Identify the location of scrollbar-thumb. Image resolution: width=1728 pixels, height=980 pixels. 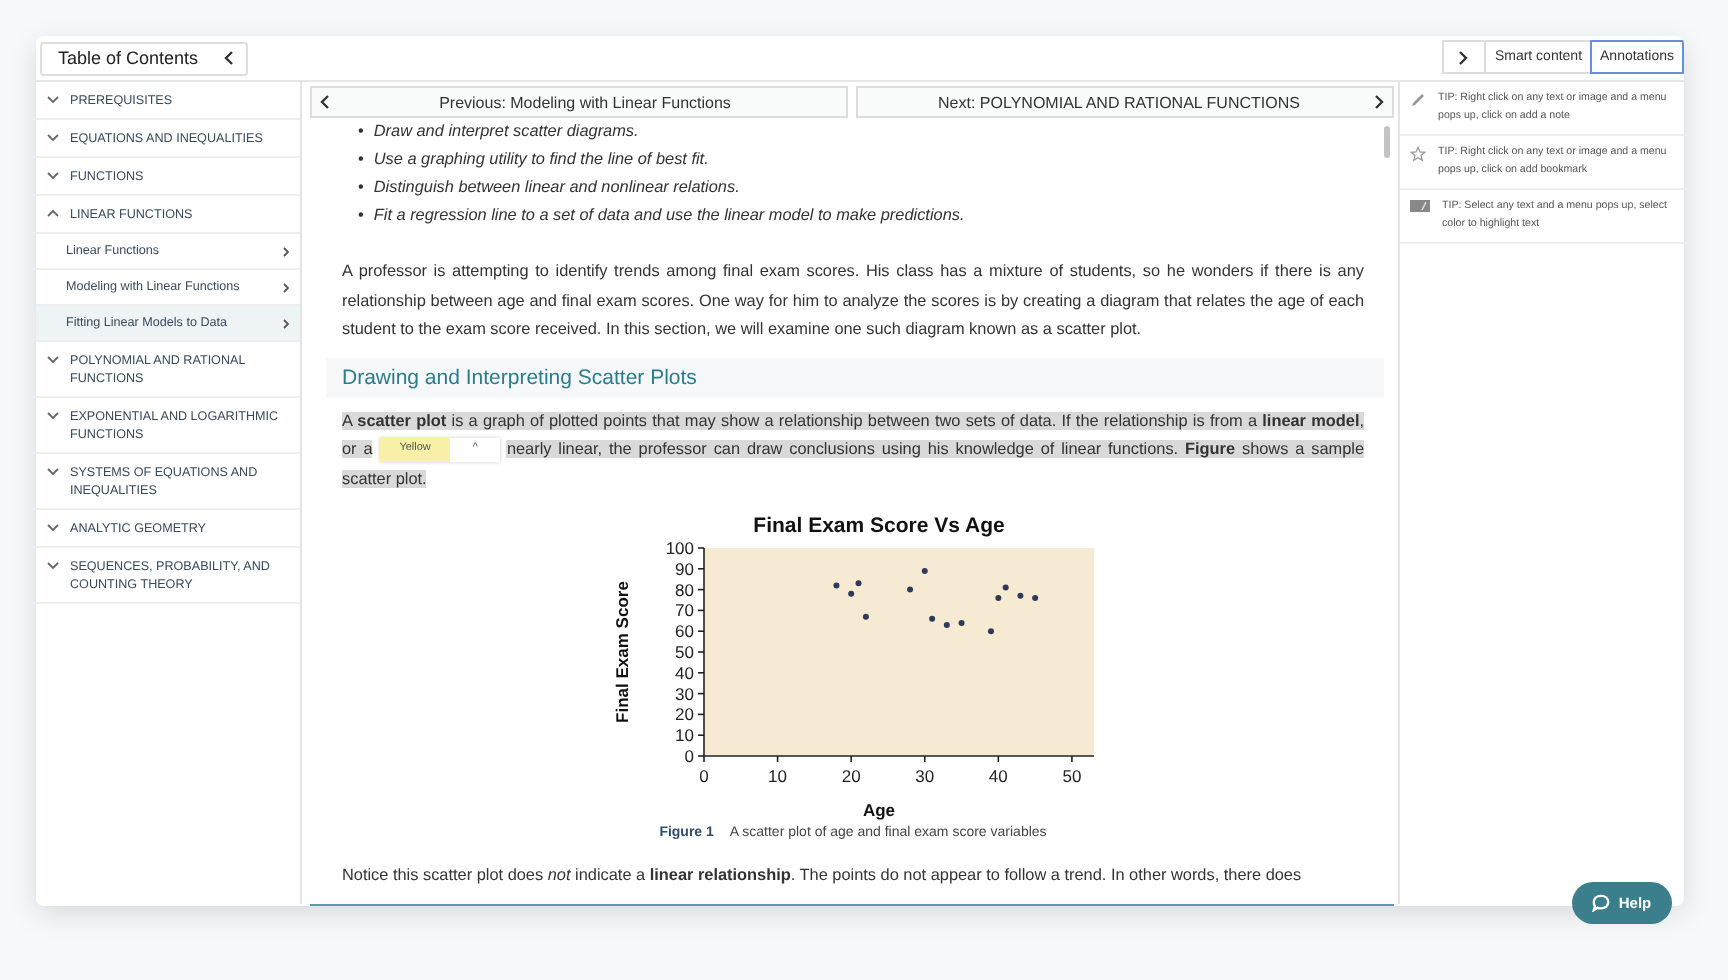
(1387, 142).